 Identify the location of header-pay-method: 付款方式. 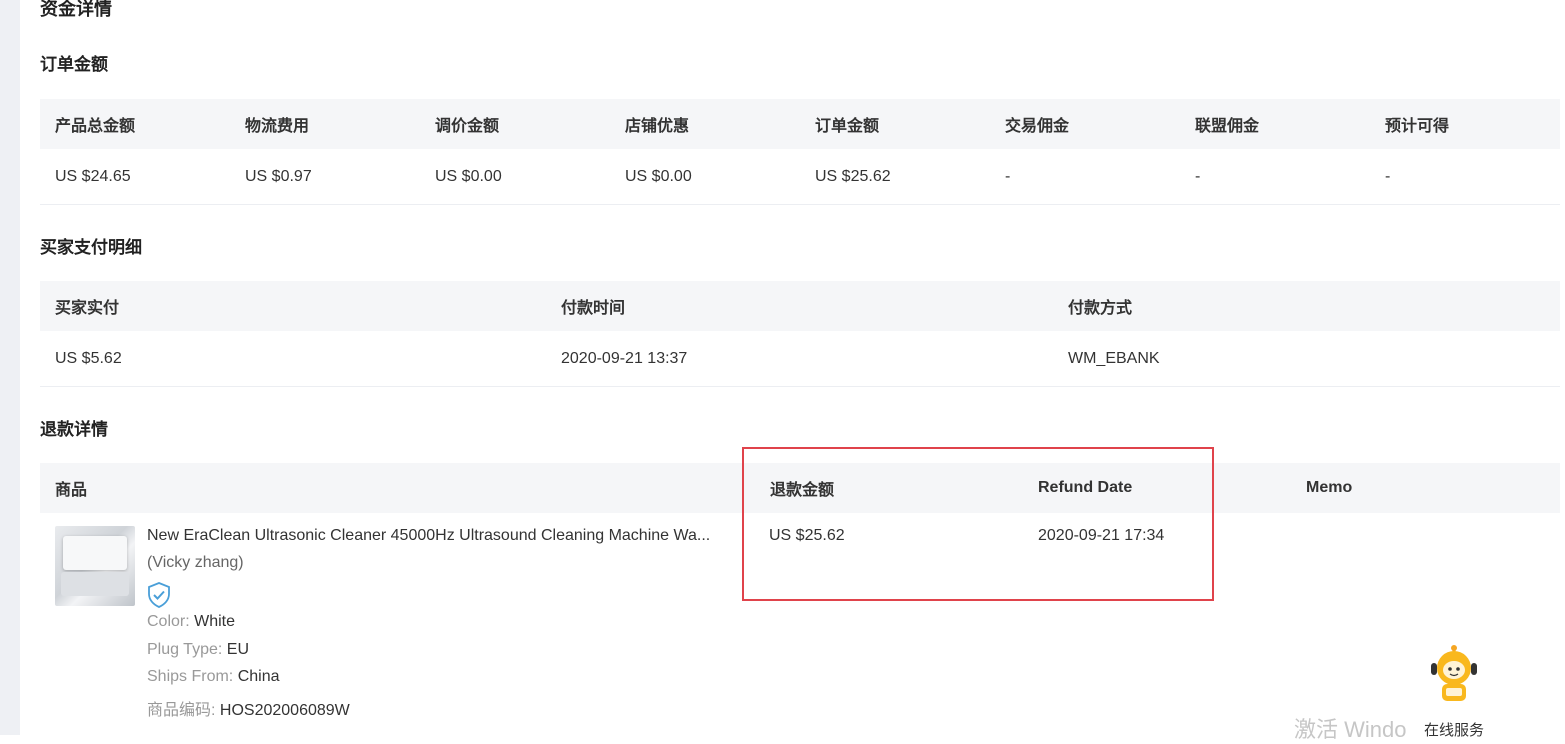
(1100, 308).